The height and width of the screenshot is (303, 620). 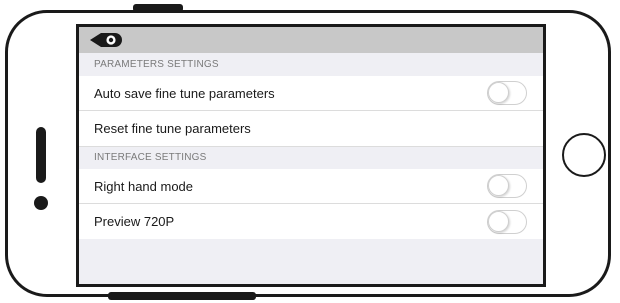 I want to click on phone-volume-button, so click(x=182, y=296).